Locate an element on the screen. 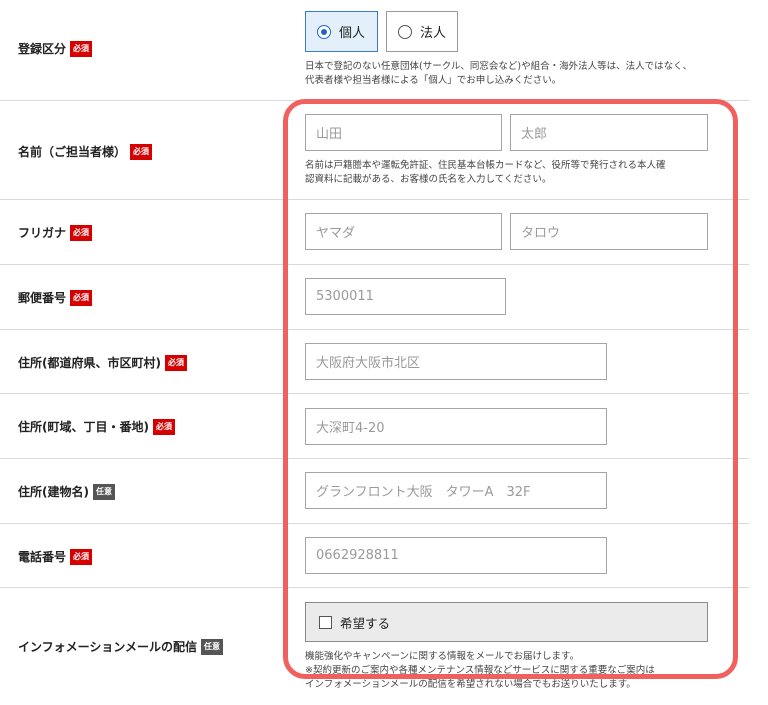 The image size is (768, 705). row-building: 住所(建物名) 任意 グランフロント大阪 タワーA 32F is located at coordinates (374, 491).